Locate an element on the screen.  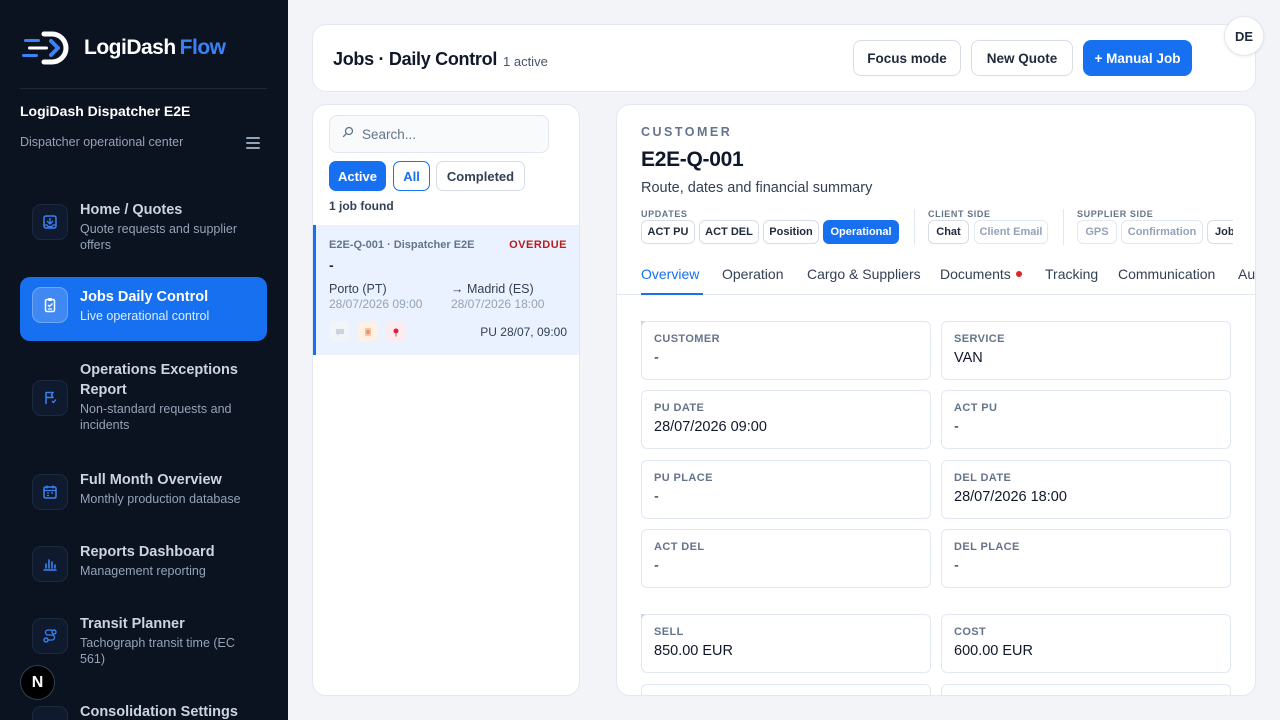
nav-desc: Tachograph transit time (EC 561) is located at coordinates (157, 651).